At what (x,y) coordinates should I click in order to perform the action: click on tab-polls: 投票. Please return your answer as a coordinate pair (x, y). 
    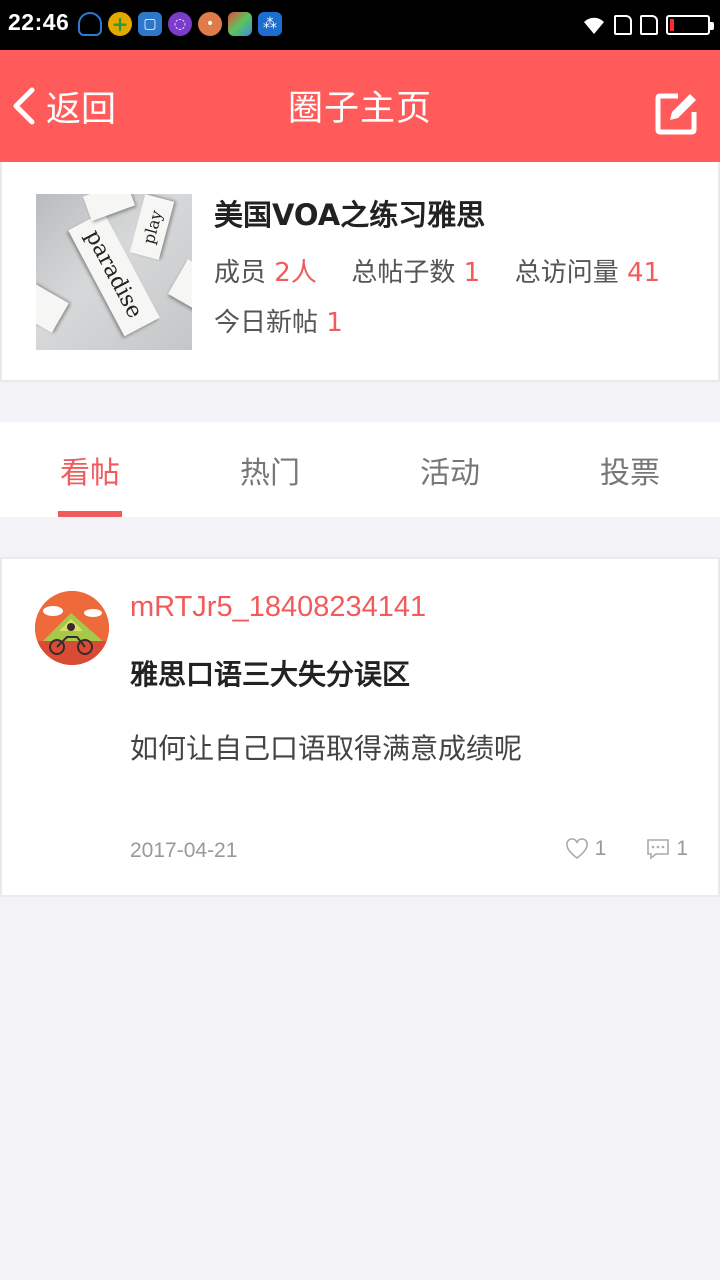
    Looking at the image, I should click on (630, 469).